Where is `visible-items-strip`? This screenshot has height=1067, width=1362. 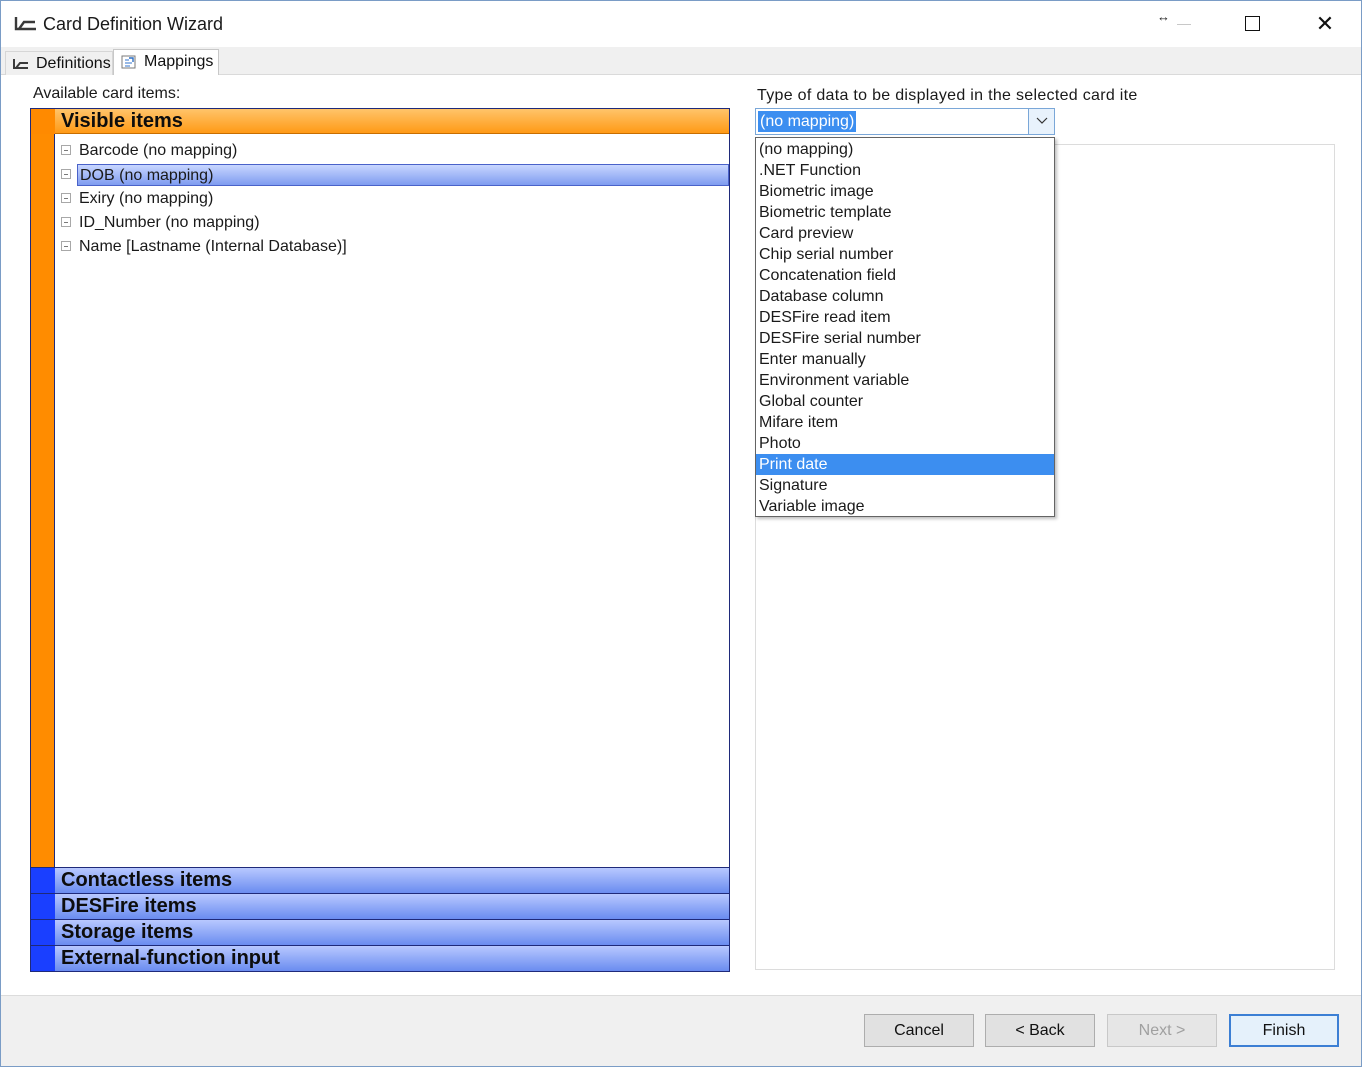
visible-items-strip is located at coordinates (43, 500).